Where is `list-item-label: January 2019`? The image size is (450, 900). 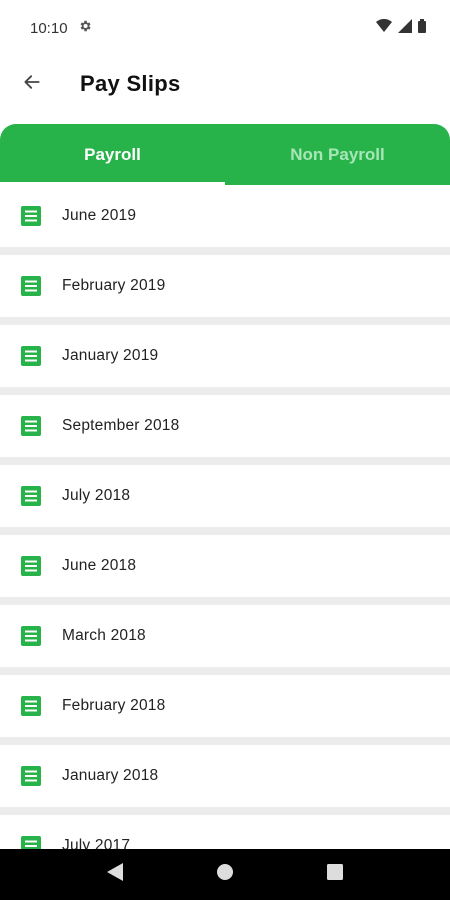 list-item-label: January 2019 is located at coordinates (110, 355).